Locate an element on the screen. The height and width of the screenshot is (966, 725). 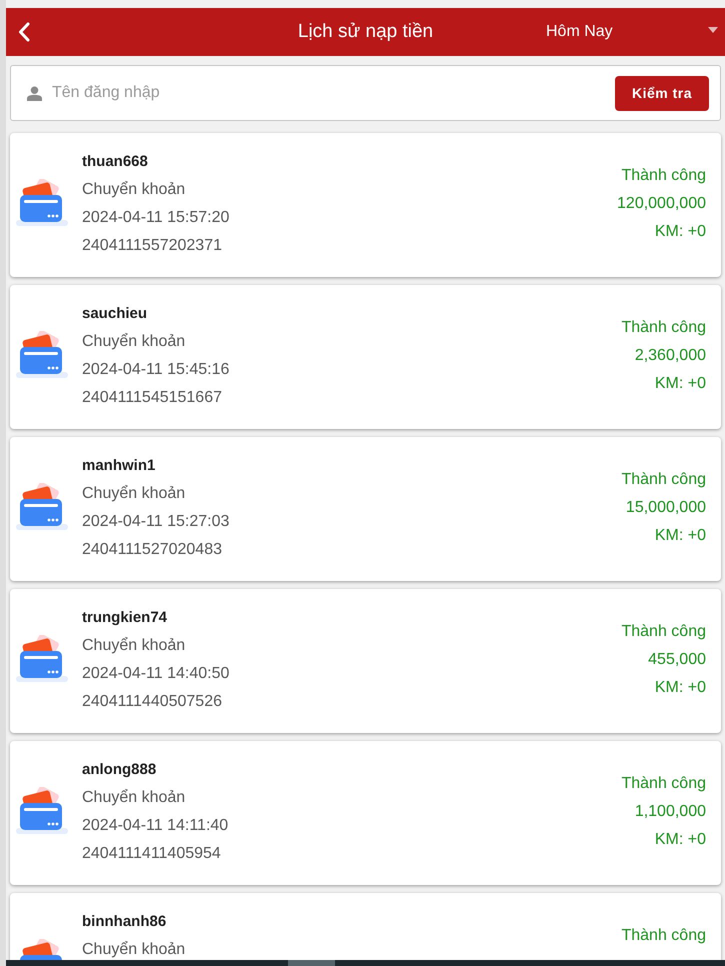
amount-text: 1,100,000 is located at coordinates (670, 812).